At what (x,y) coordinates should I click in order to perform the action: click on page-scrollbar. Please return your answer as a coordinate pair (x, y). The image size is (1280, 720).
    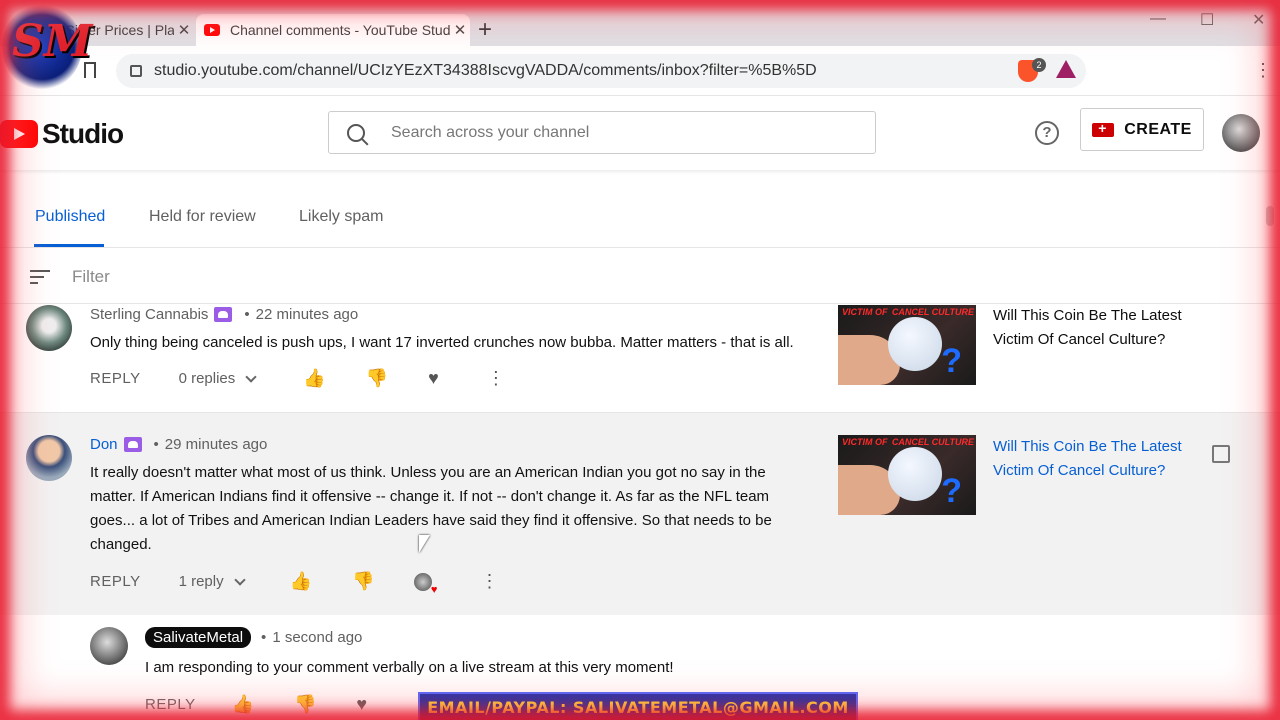
    Looking at the image, I should click on (1270, 445).